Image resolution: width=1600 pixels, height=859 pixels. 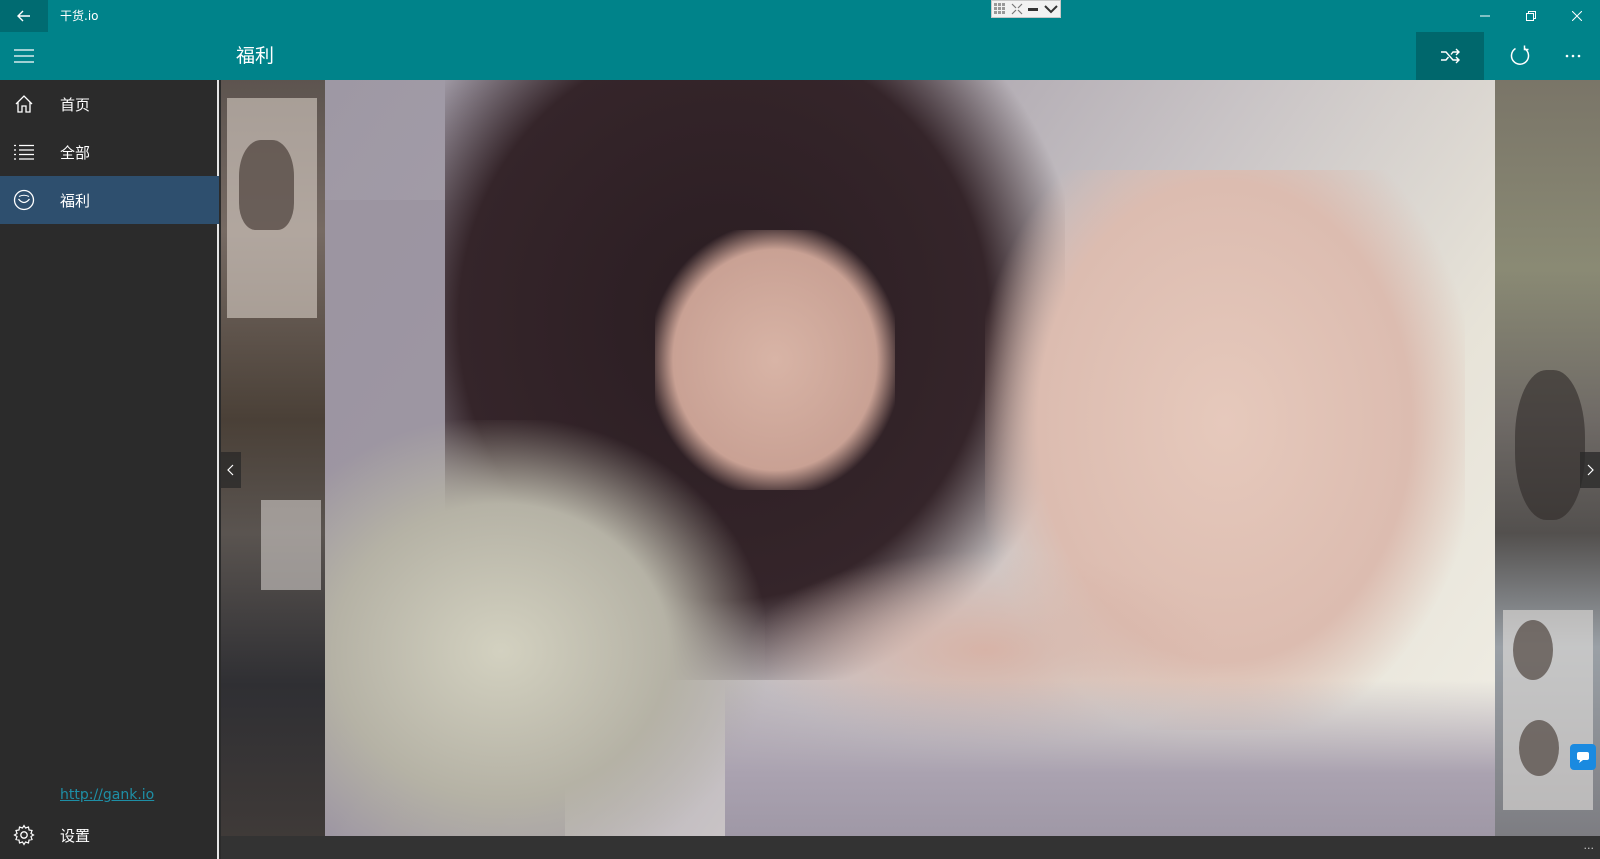 I want to click on floating-app-icon, so click(x=1583, y=757).